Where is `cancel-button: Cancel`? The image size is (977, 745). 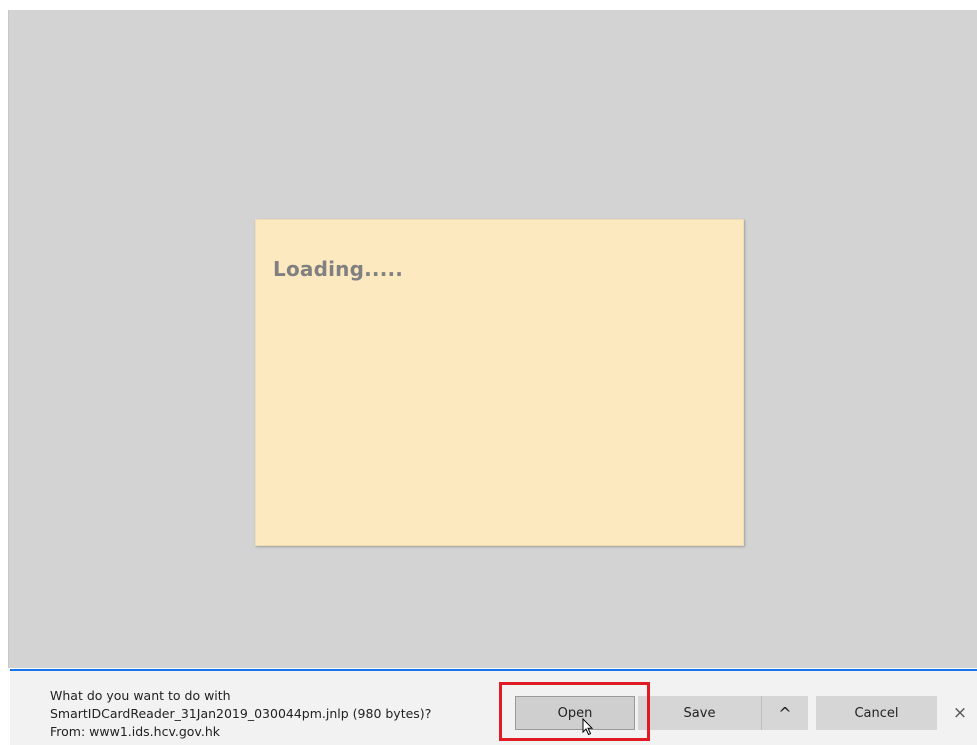 cancel-button: Cancel is located at coordinates (876, 713).